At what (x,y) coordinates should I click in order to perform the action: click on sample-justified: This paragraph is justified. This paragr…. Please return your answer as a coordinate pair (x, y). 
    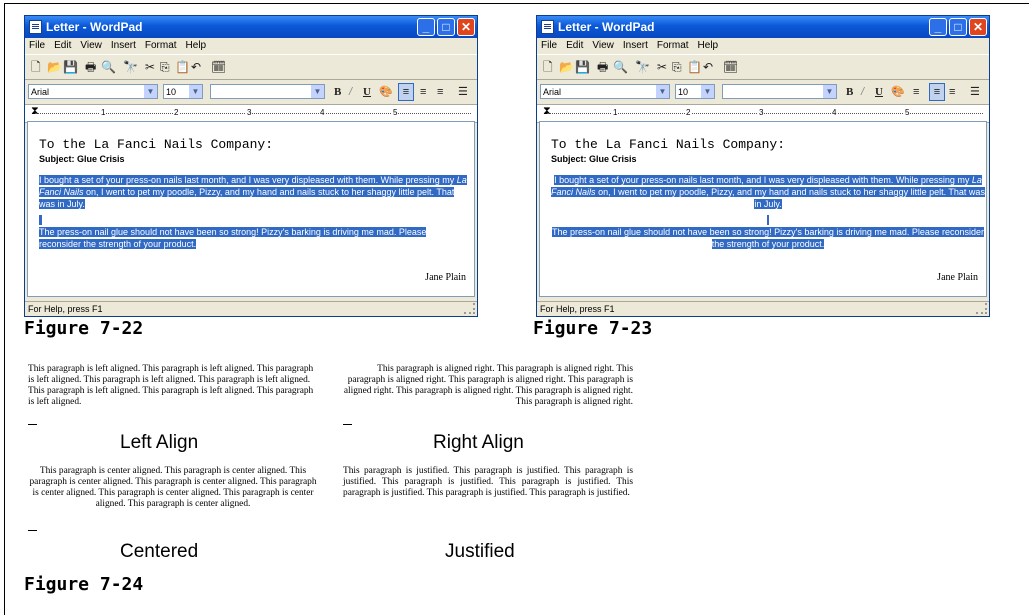
    Looking at the image, I should click on (488, 482).